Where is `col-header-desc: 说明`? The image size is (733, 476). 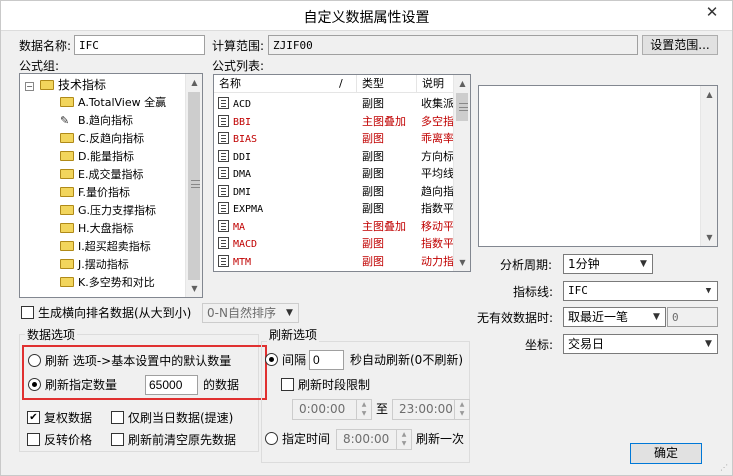
col-header-desc: 说明 is located at coordinates (437, 84).